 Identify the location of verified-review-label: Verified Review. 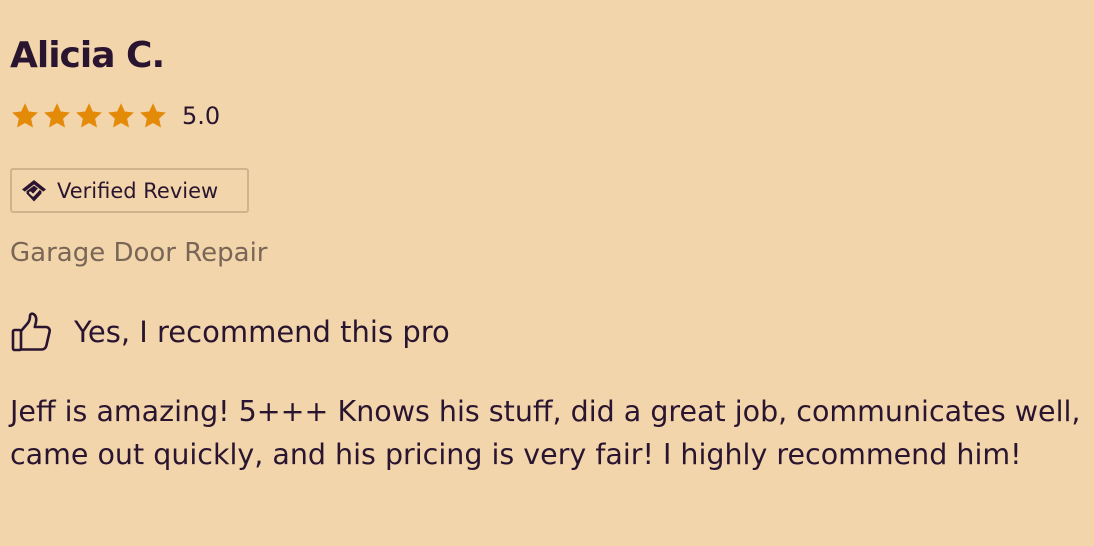
(138, 190).